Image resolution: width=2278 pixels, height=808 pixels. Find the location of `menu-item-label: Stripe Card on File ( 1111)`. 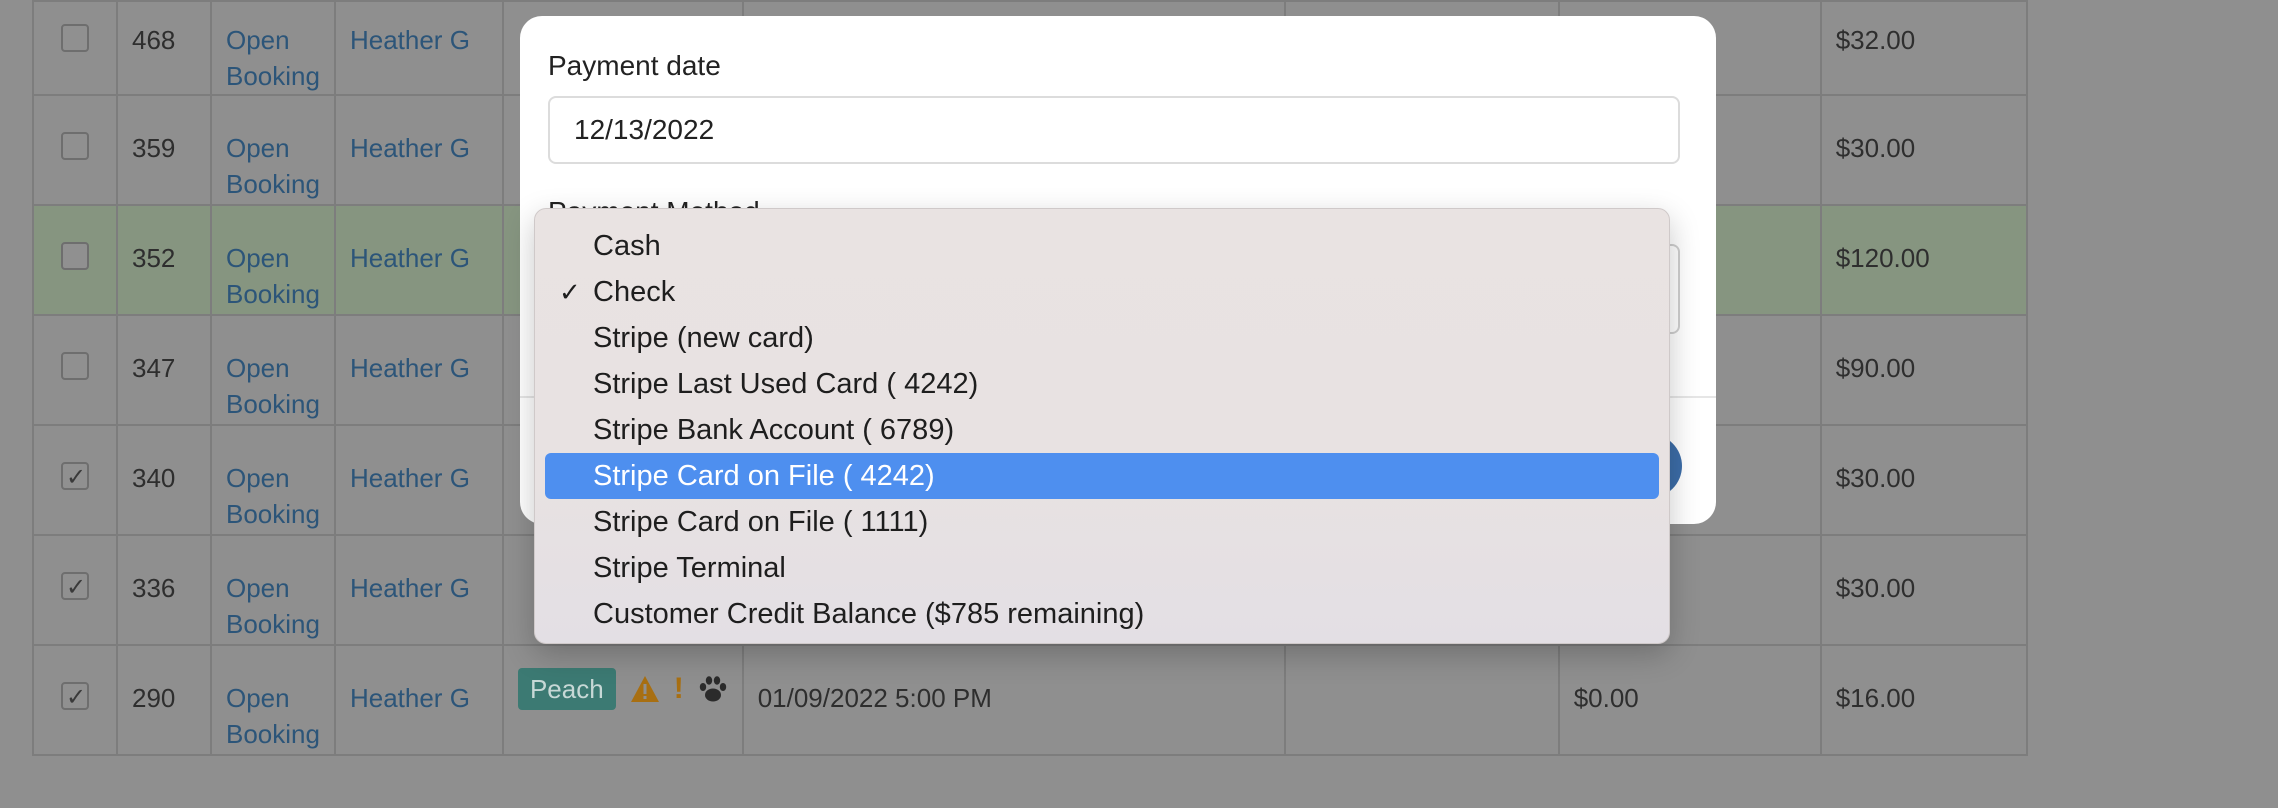

menu-item-label: Stripe Card on File ( 1111) is located at coordinates (761, 522).